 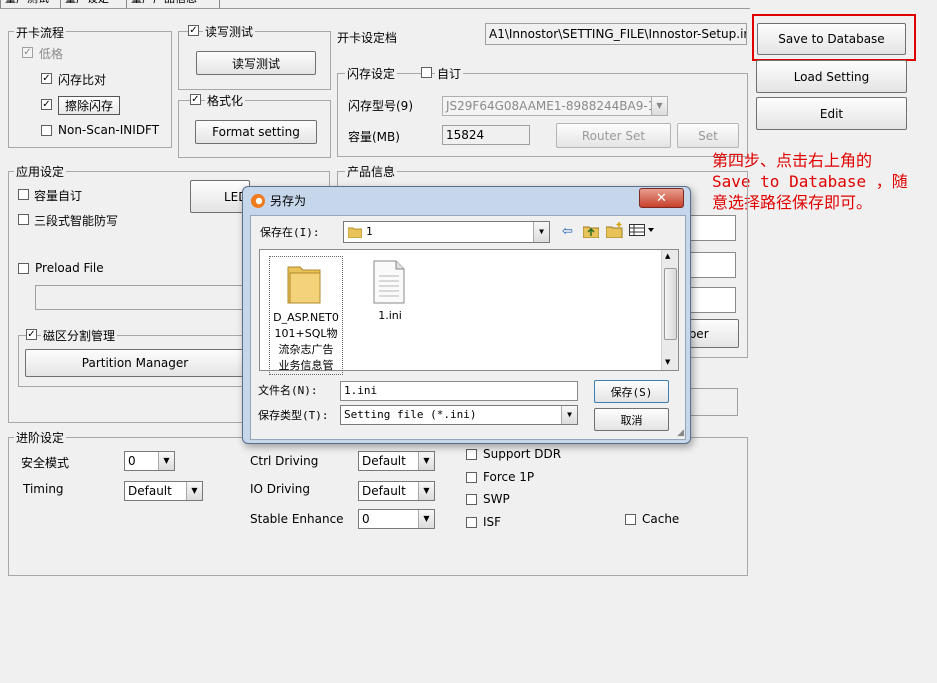 What do you see at coordinates (831, 76) in the screenshot?
I see `load-setting-button: Load Setting` at bounding box center [831, 76].